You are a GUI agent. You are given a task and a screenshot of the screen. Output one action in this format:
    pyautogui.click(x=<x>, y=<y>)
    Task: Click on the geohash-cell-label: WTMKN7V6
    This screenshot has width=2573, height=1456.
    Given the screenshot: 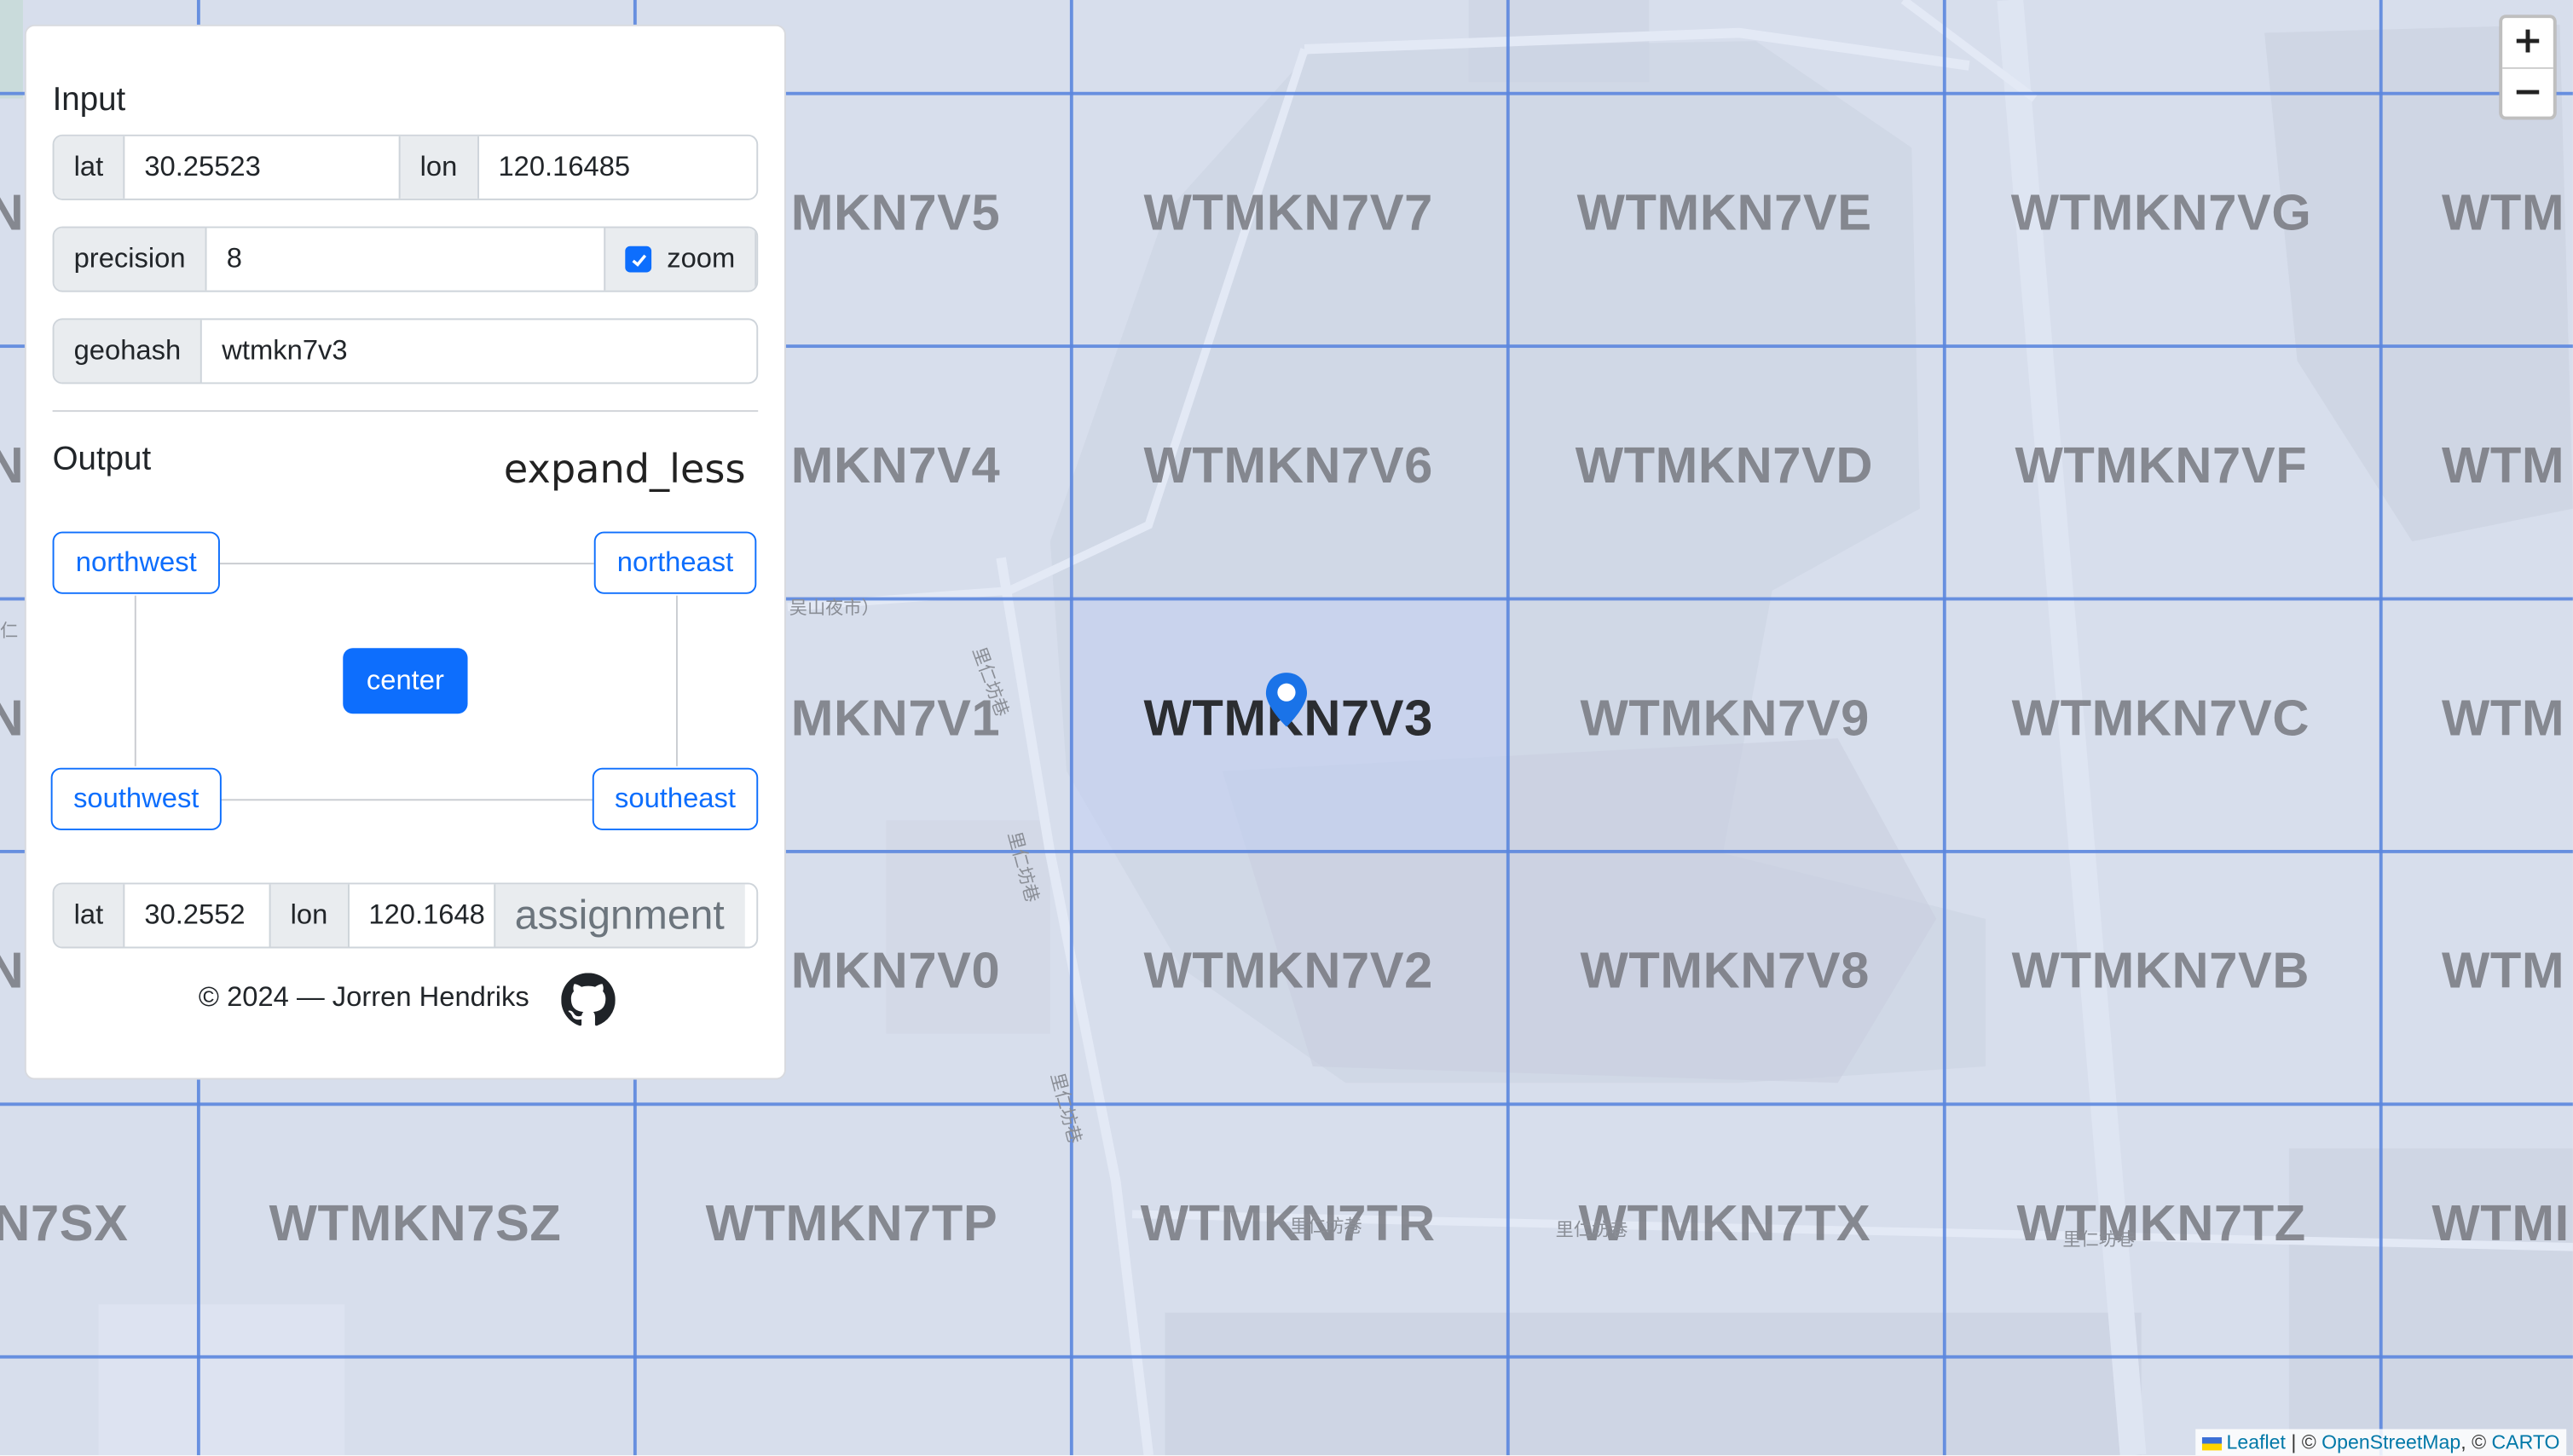 What is the action you would take?
    pyautogui.click(x=1288, y=465)
    